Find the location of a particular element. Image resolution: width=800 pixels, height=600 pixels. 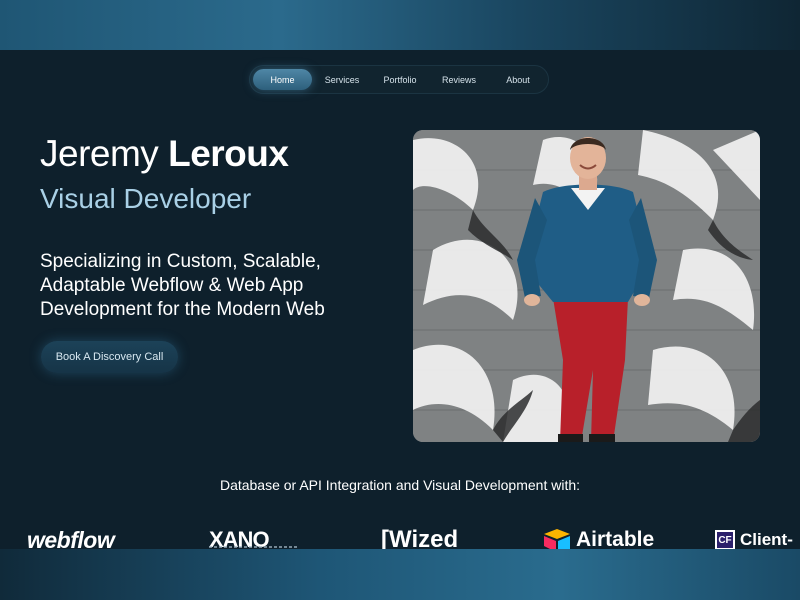

last-name: Leroux is located at coordinates (228, 153).